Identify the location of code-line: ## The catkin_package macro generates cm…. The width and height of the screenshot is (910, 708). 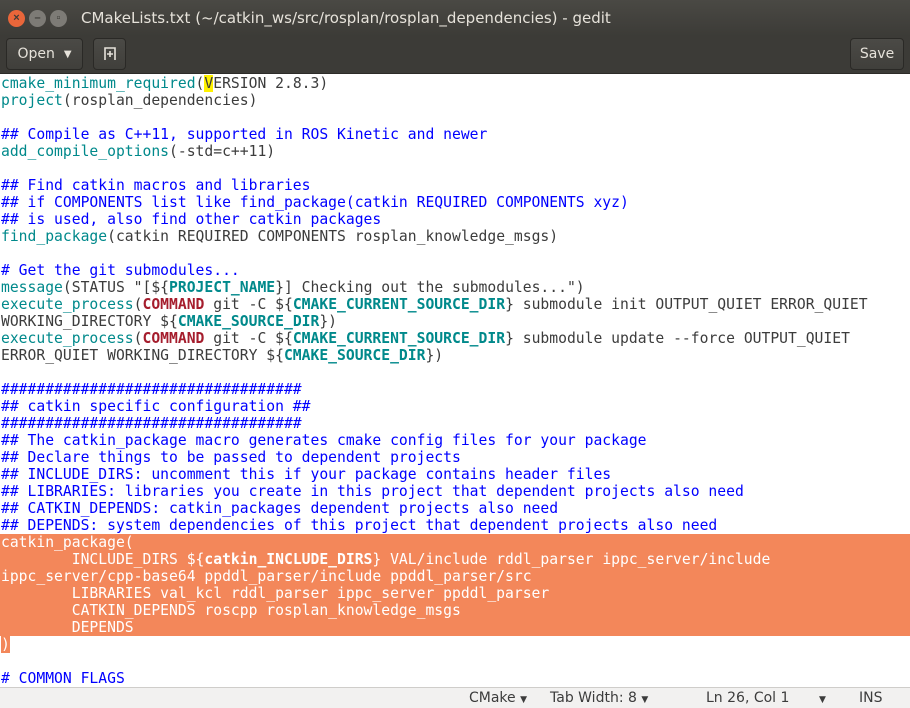
(455, 440).